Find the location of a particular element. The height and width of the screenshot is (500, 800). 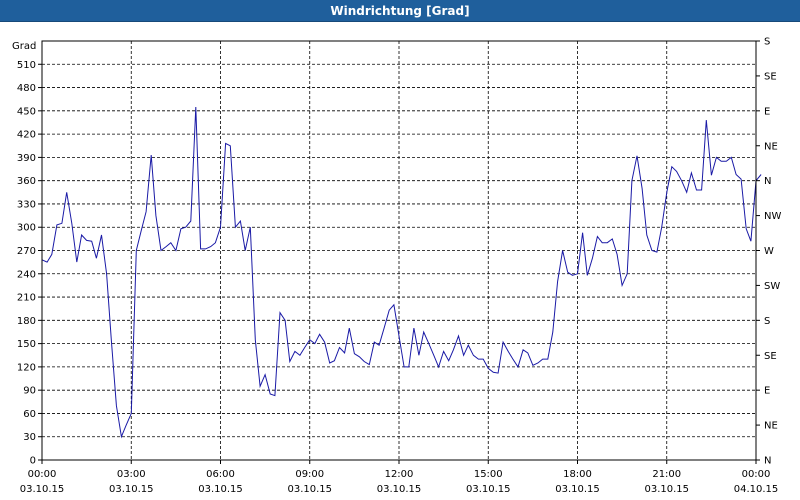

y-tick-label: 360 is located at coordinates (26, 181).